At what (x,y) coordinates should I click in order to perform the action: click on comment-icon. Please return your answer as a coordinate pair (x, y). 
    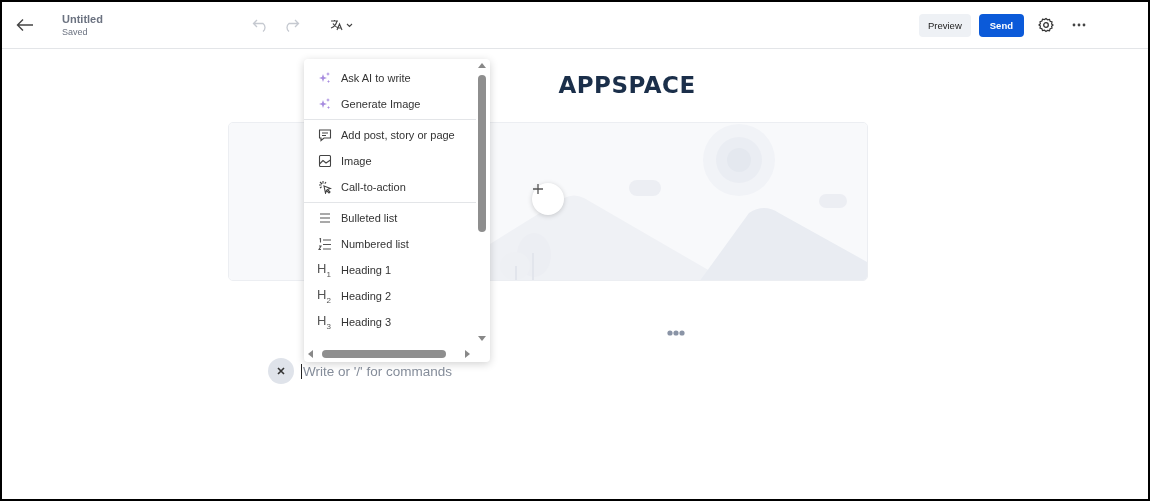
    Looking at the image, I should click on (325, 135).